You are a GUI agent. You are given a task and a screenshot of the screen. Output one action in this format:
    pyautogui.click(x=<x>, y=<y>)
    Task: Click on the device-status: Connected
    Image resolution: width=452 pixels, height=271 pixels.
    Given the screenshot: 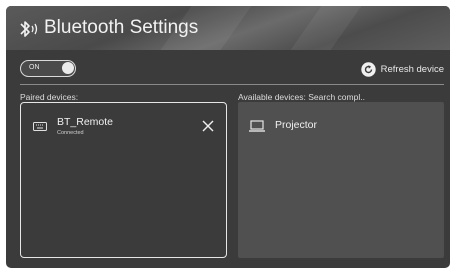 What is the action you would take?
    pyautogui.click(x=70, y=133)
    